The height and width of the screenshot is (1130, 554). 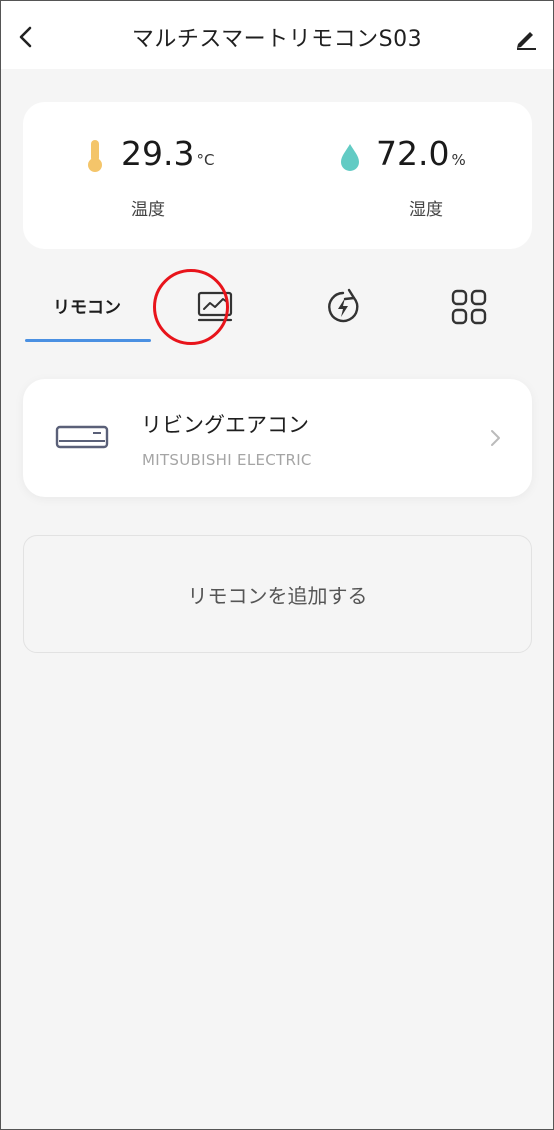 What do you see at coordinates (82, 437) in the screenshot?
I see `air-conditioner-icon` at bounding box center [82, 437].